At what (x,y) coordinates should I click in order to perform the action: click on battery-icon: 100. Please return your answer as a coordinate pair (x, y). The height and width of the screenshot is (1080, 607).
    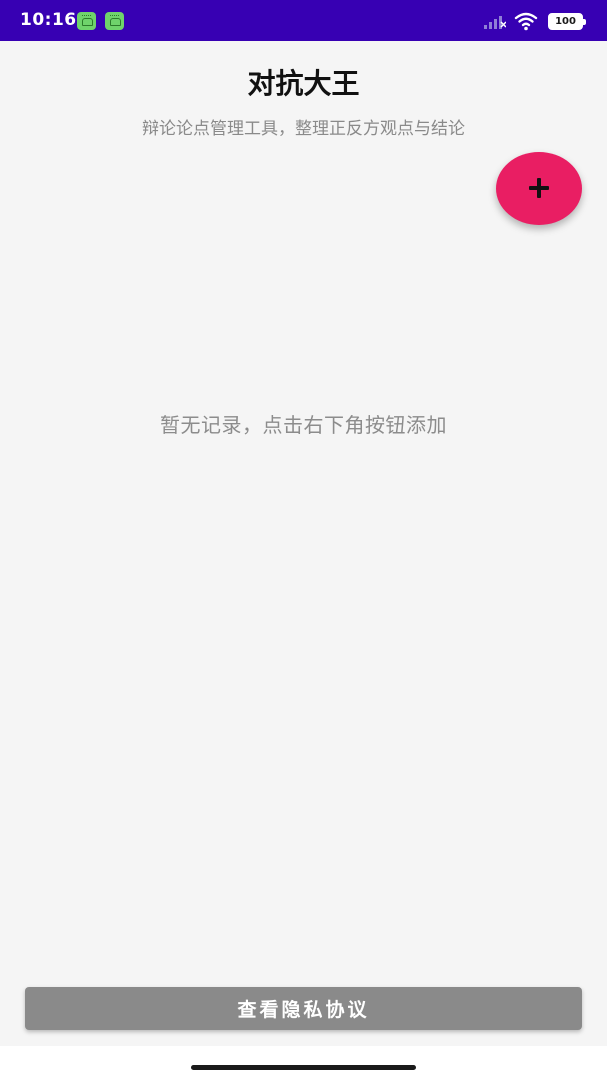
    Looking at the image, I should click on (567, 21).